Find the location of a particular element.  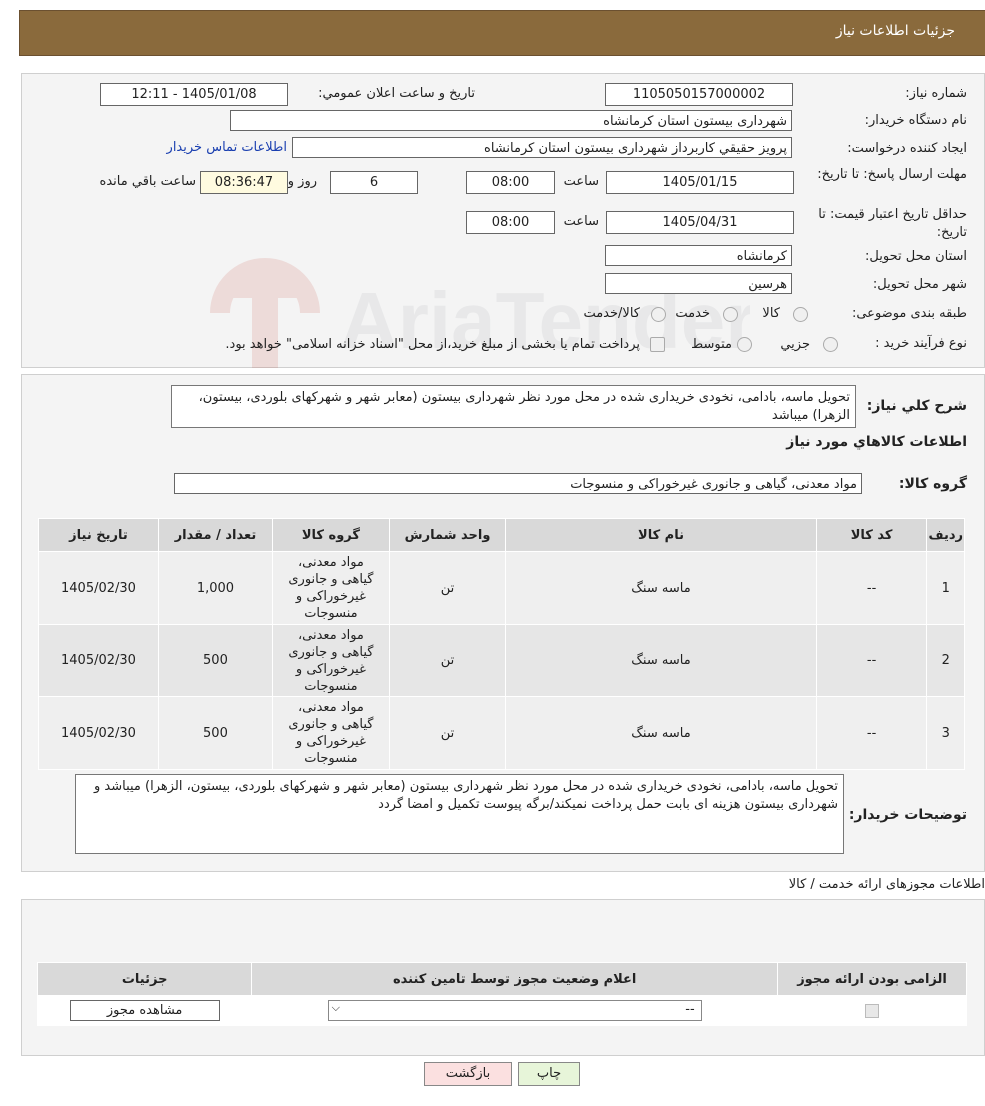

header-qty: تعداد / مقدار is located at coordinates (215, 535).